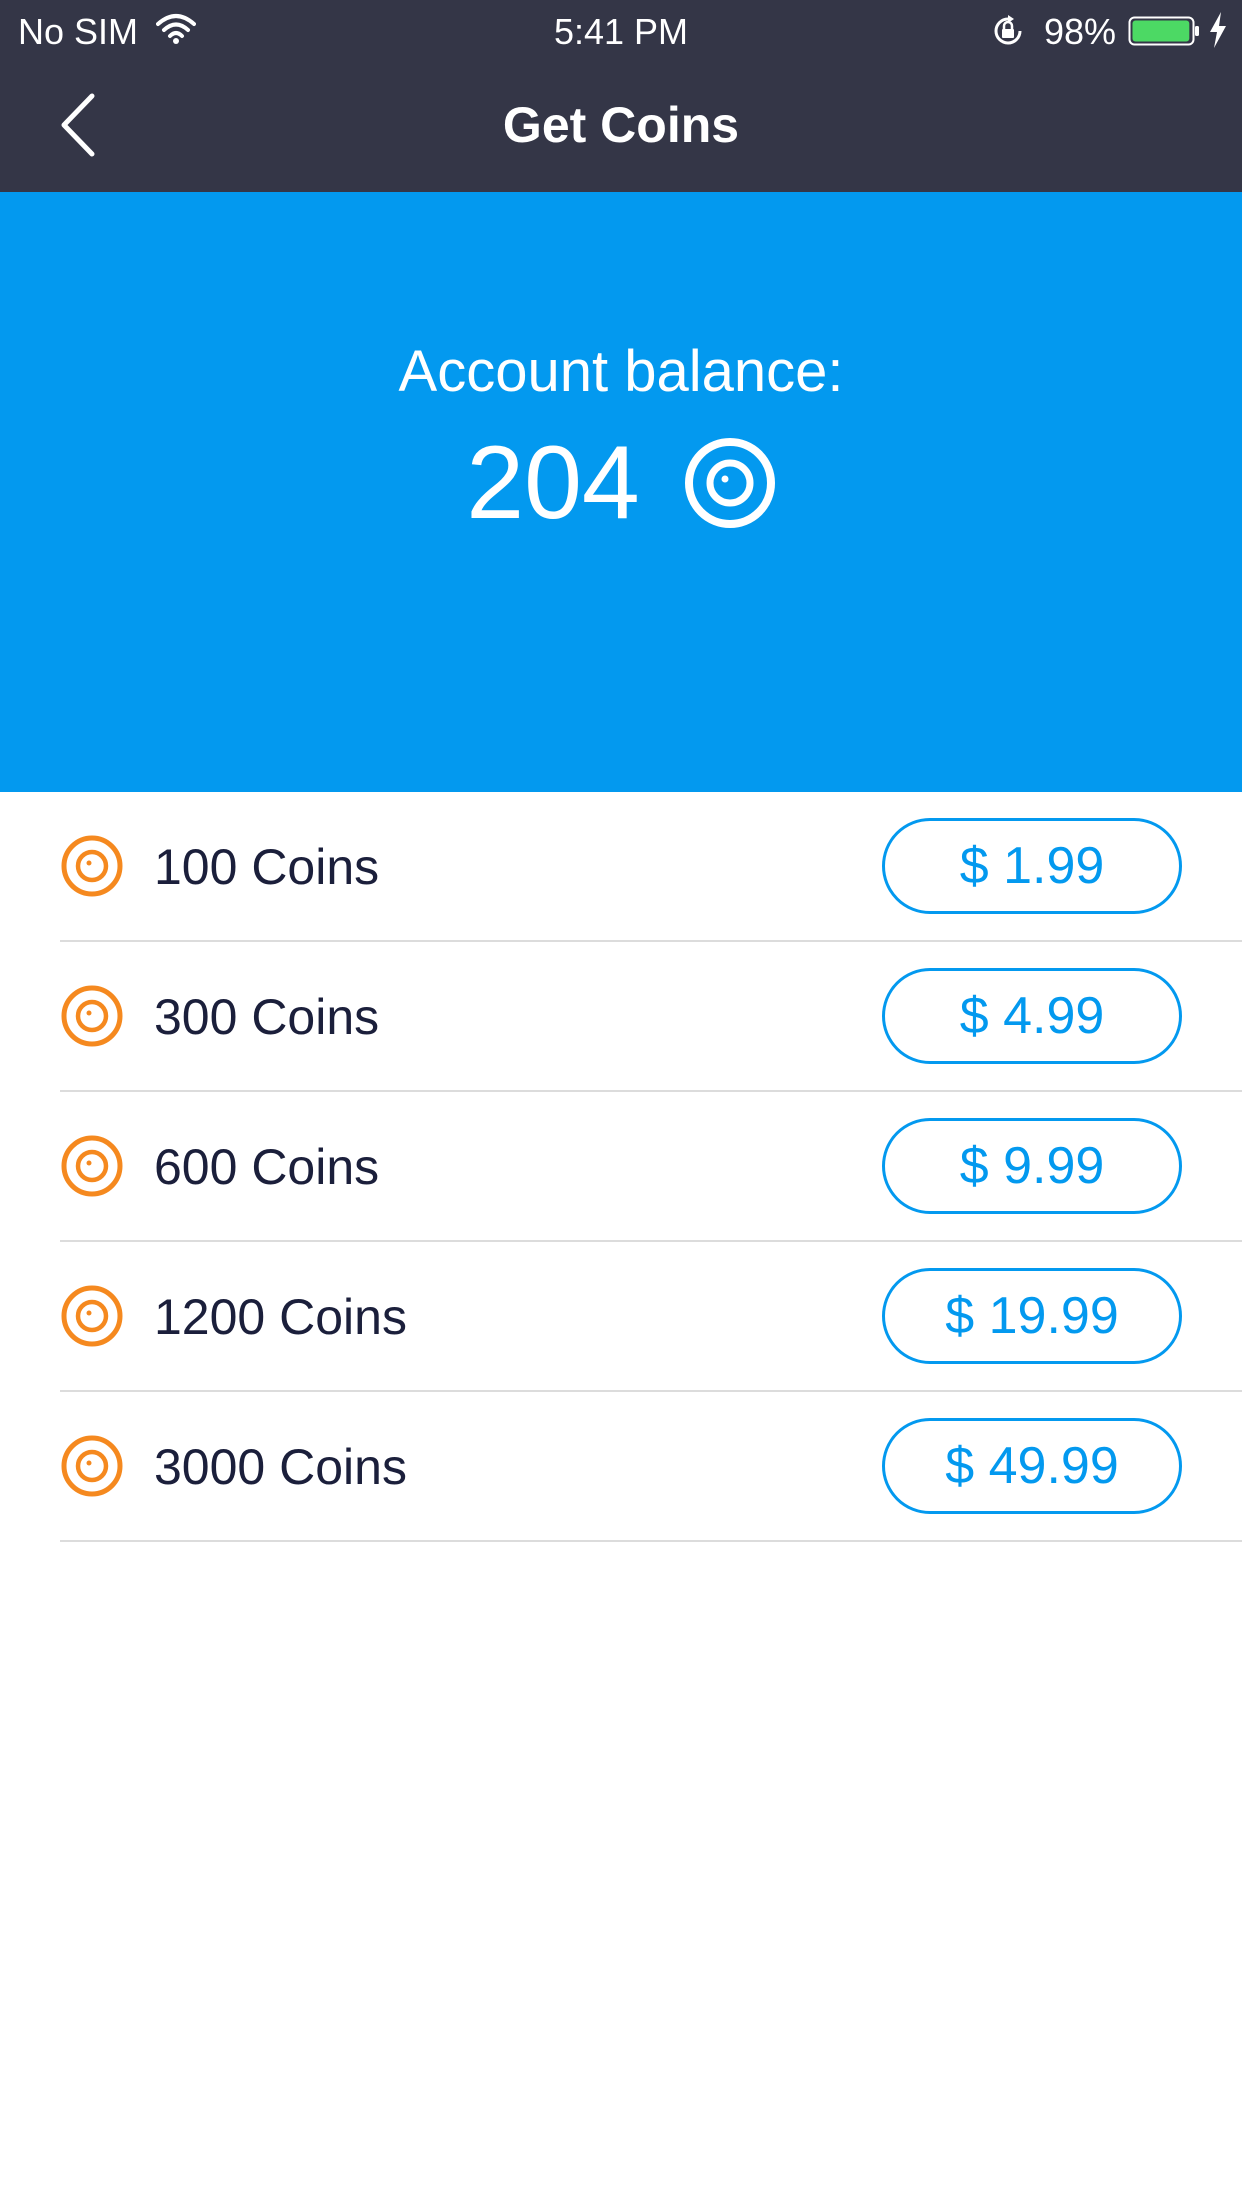 The width and height of the screenshot is (1242, 2208). Describe the element at coordinates (1080, 31) in the screenshot. I see `battery-percent-label: 98%` at that location.